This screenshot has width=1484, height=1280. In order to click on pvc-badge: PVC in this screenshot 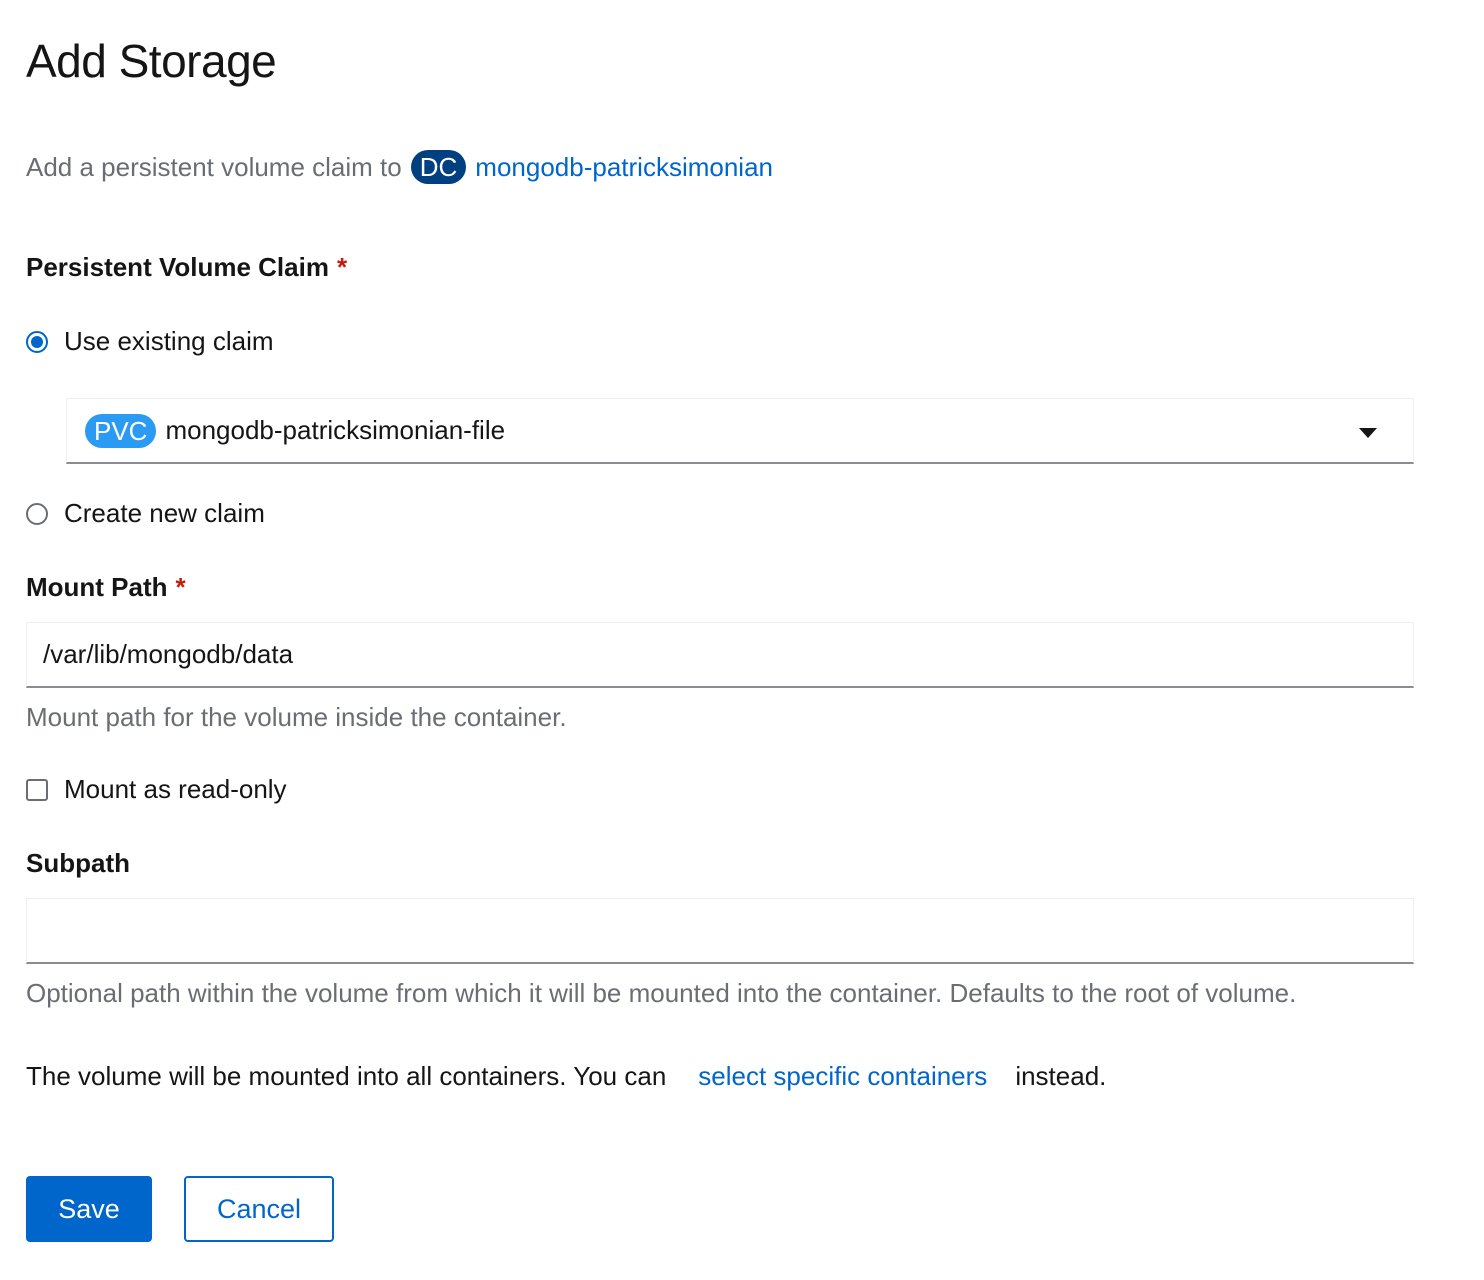, I will do `click(121, 430)`.